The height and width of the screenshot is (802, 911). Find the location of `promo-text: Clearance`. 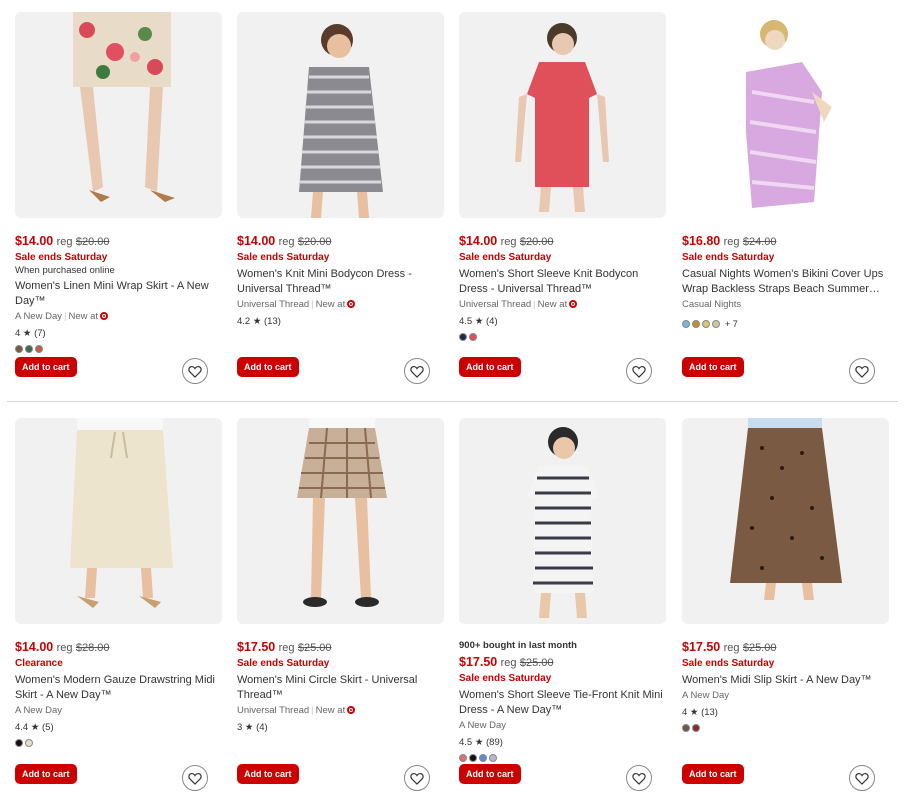

promo-text: Clearance is located at coordinates (39, 663).